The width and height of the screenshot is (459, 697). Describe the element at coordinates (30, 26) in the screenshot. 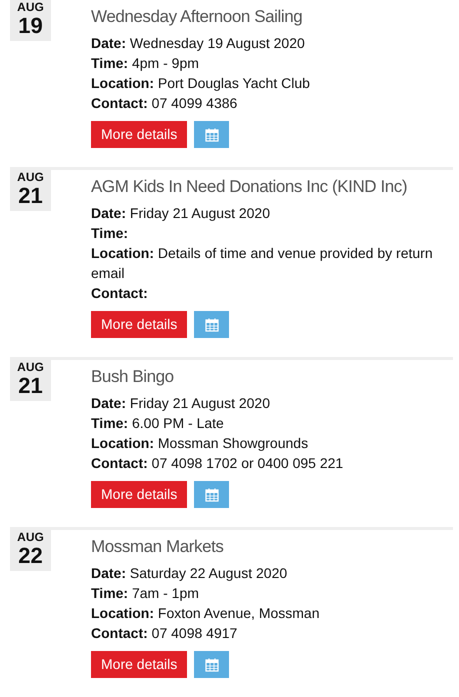

I see `day-number: 19` at that location.